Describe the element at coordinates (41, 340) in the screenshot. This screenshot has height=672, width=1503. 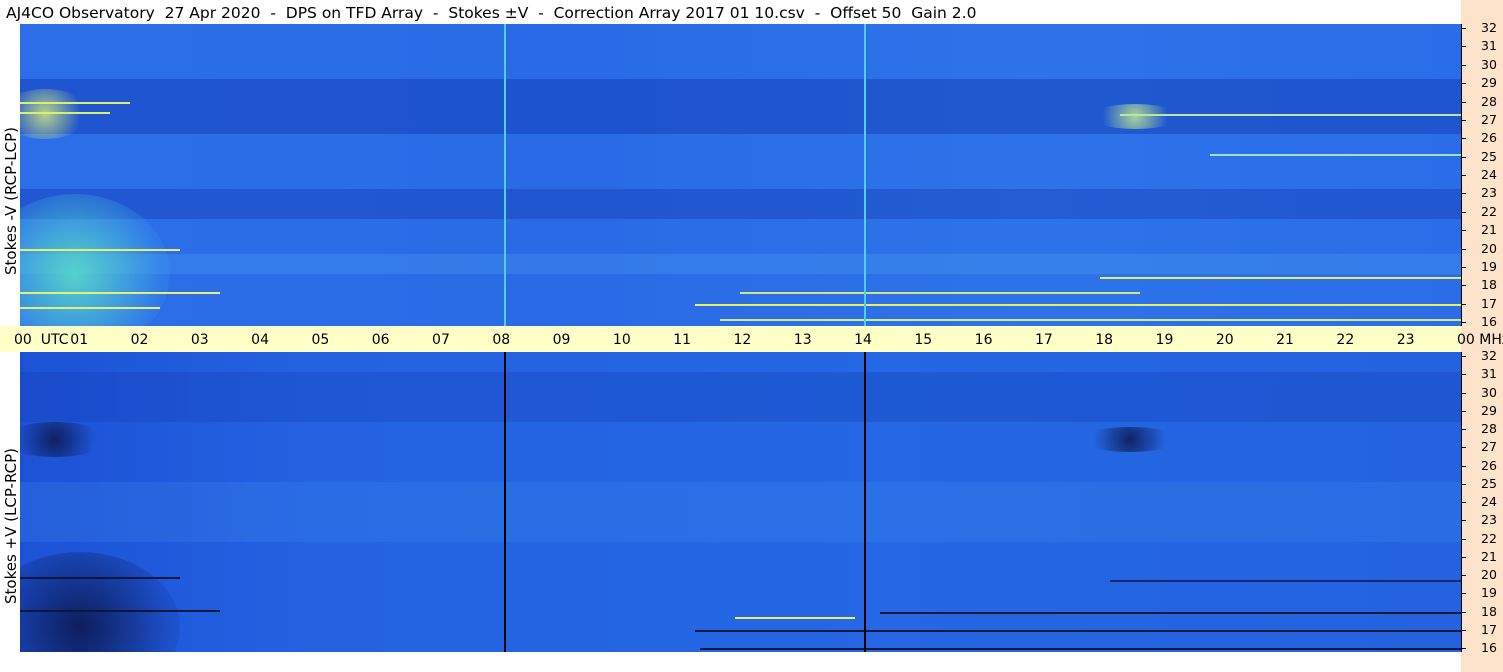
I see `time-tick-label: 00 UTC` at that location.